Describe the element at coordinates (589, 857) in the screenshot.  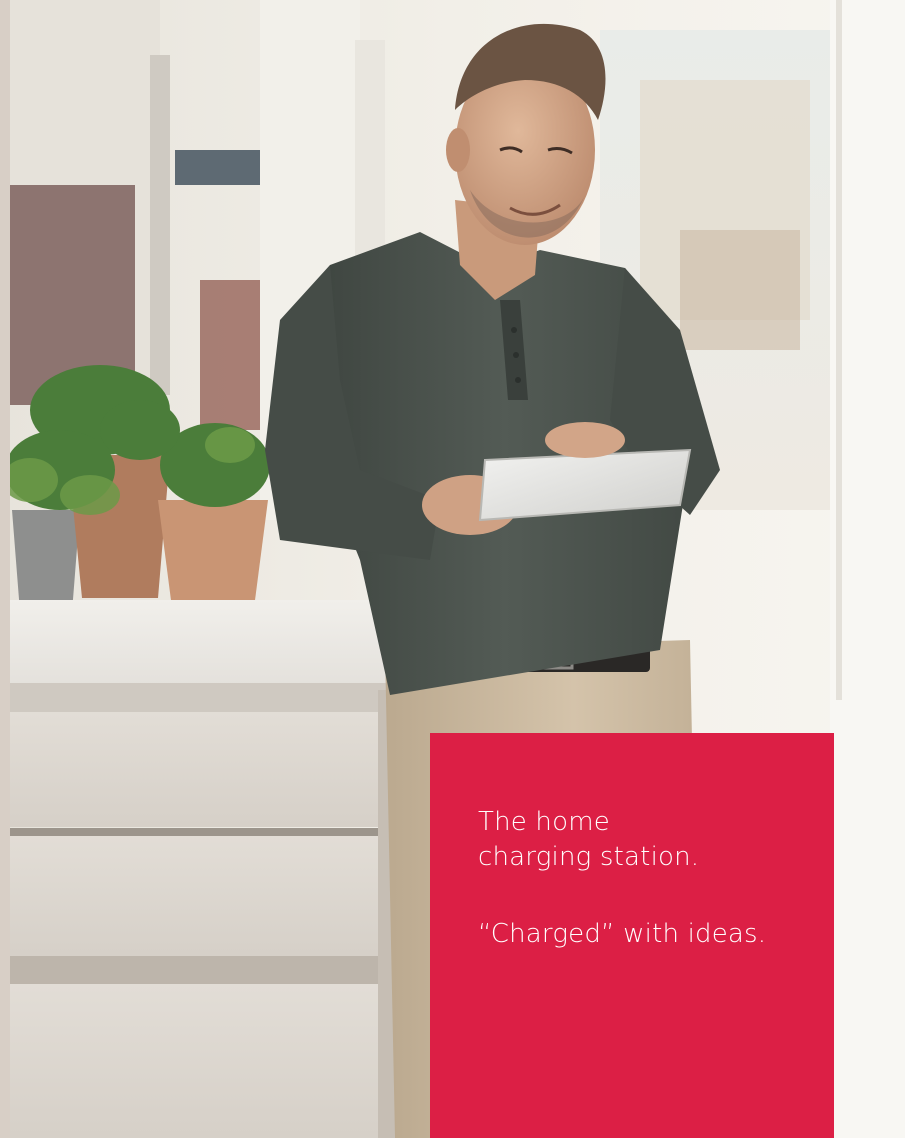
I see `promo-heading-line2: charging station.` at that location.